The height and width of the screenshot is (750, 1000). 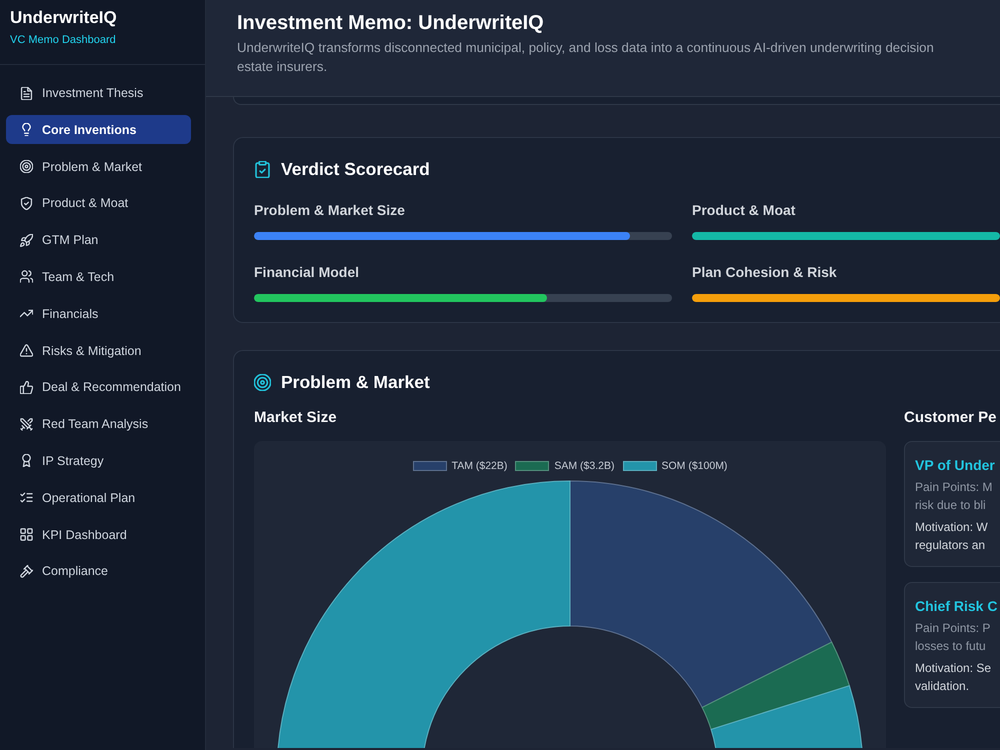 I want to click on pain-points-text: Pain Points: P losses to futu, so click(x=953, y=637).